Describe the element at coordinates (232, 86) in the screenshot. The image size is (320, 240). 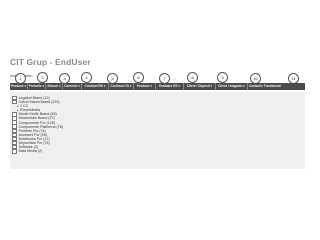
I see `menu-item: Client / magazin ▾` at that location.